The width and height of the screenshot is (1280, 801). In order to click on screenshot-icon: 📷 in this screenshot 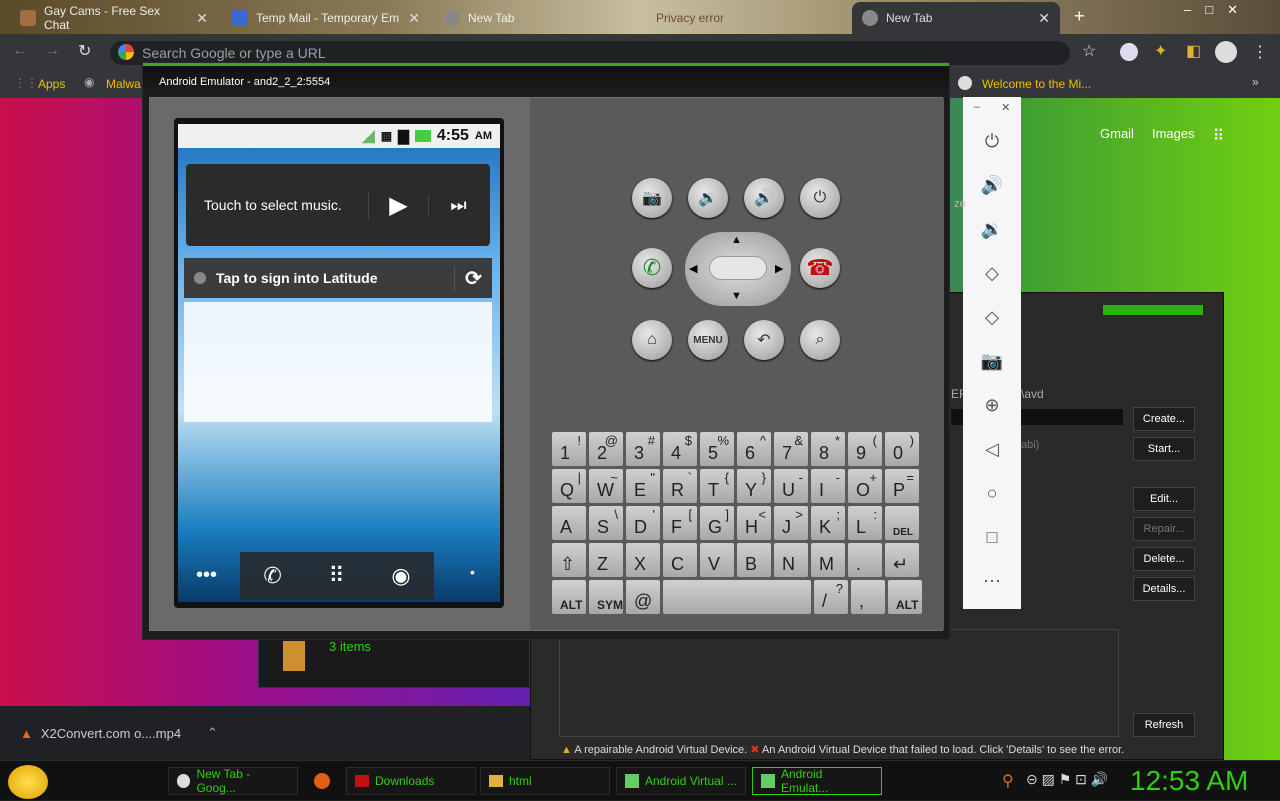, I will do `click(992, 361)`.